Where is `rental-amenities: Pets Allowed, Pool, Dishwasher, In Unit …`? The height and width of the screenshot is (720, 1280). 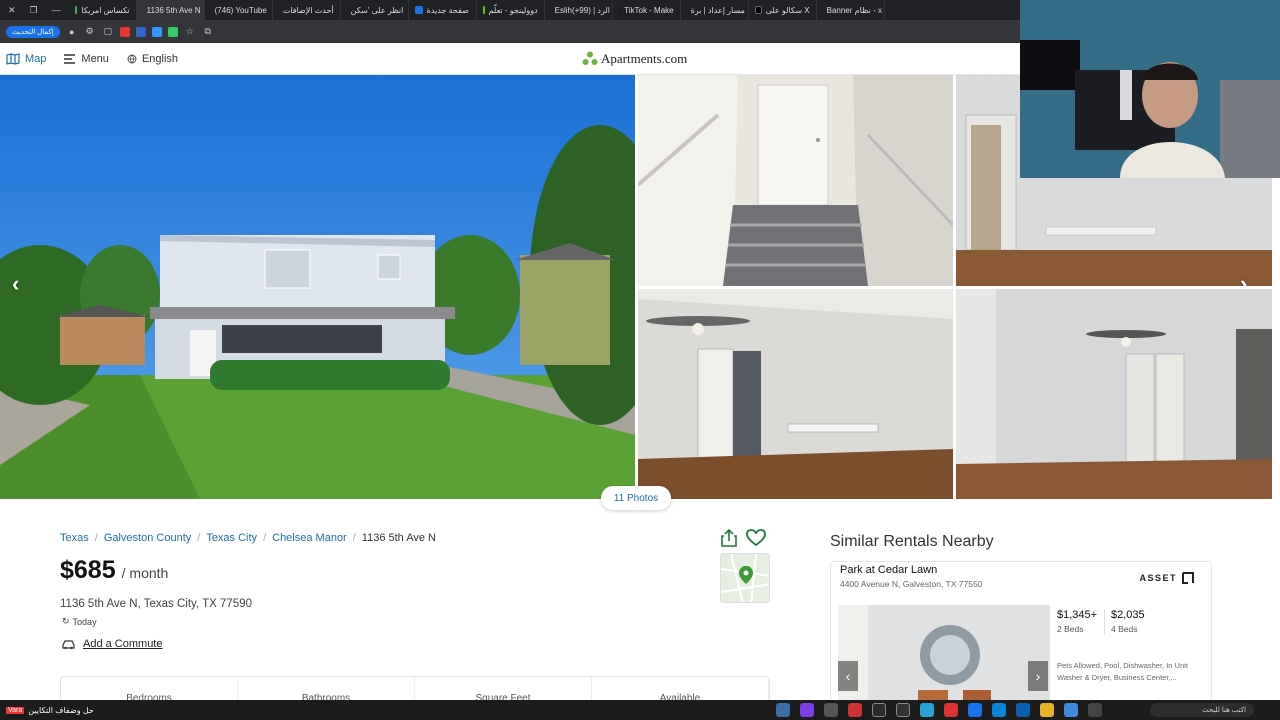 rental-amenities: Pets Allowed, Pool, Dishwasher, In Unit … is located at coordinates (1122, 671).